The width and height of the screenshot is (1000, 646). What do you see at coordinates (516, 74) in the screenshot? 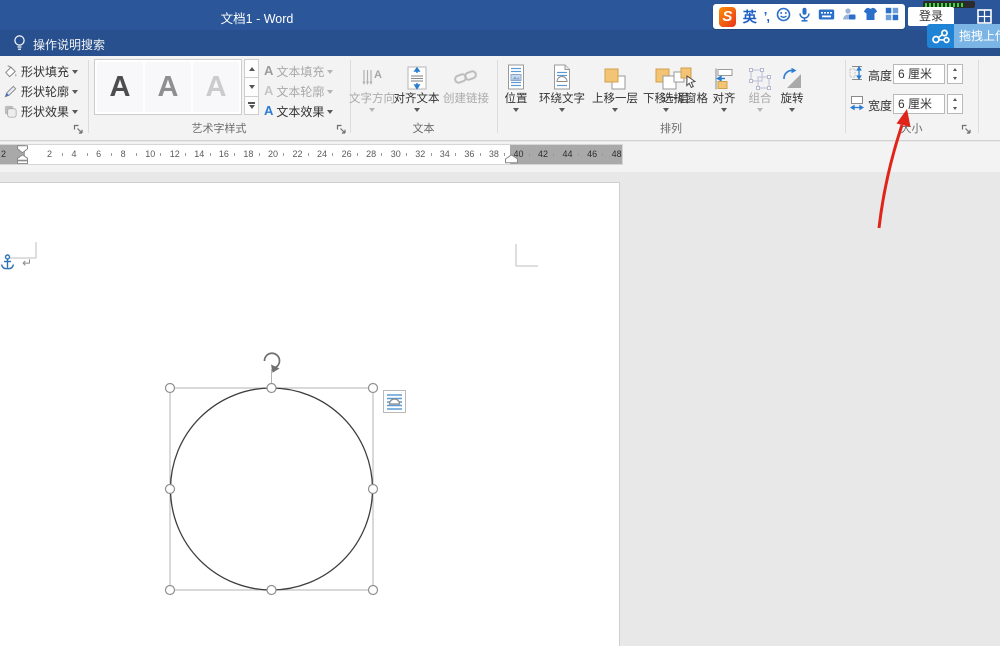
I see `position-icon` at bounding box center [516, 74].